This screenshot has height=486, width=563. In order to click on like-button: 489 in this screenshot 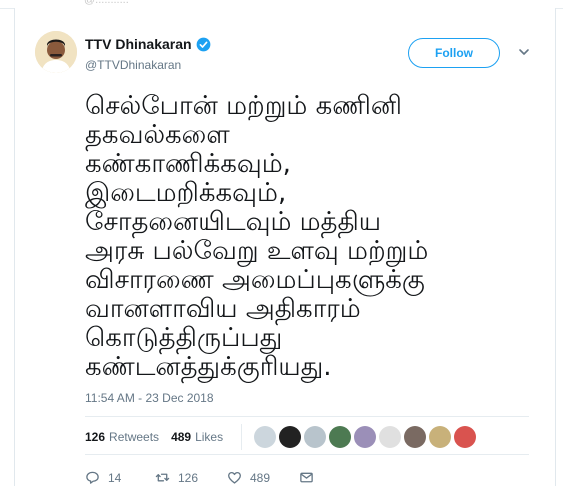, I will do `click(263, 477)`.